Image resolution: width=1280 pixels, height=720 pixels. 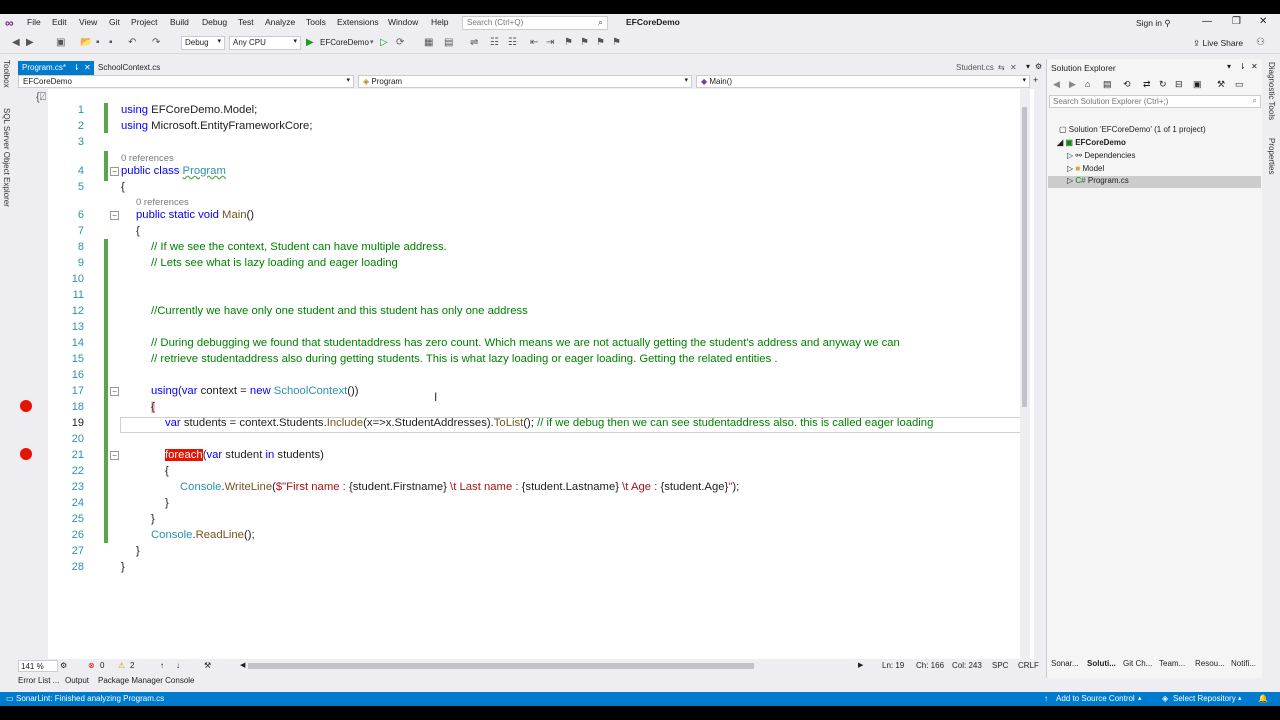 I want to click on properties-icon: ⚒, so click(x=1221, y=84).